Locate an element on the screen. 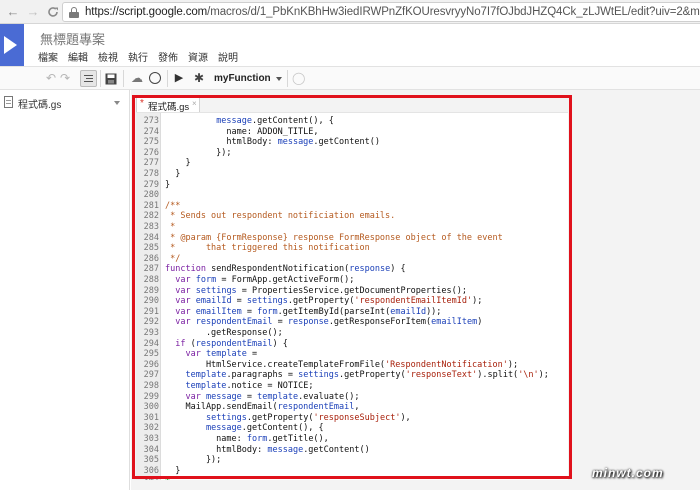  code-token: htmlBody: is located at coordinates (221, 142).